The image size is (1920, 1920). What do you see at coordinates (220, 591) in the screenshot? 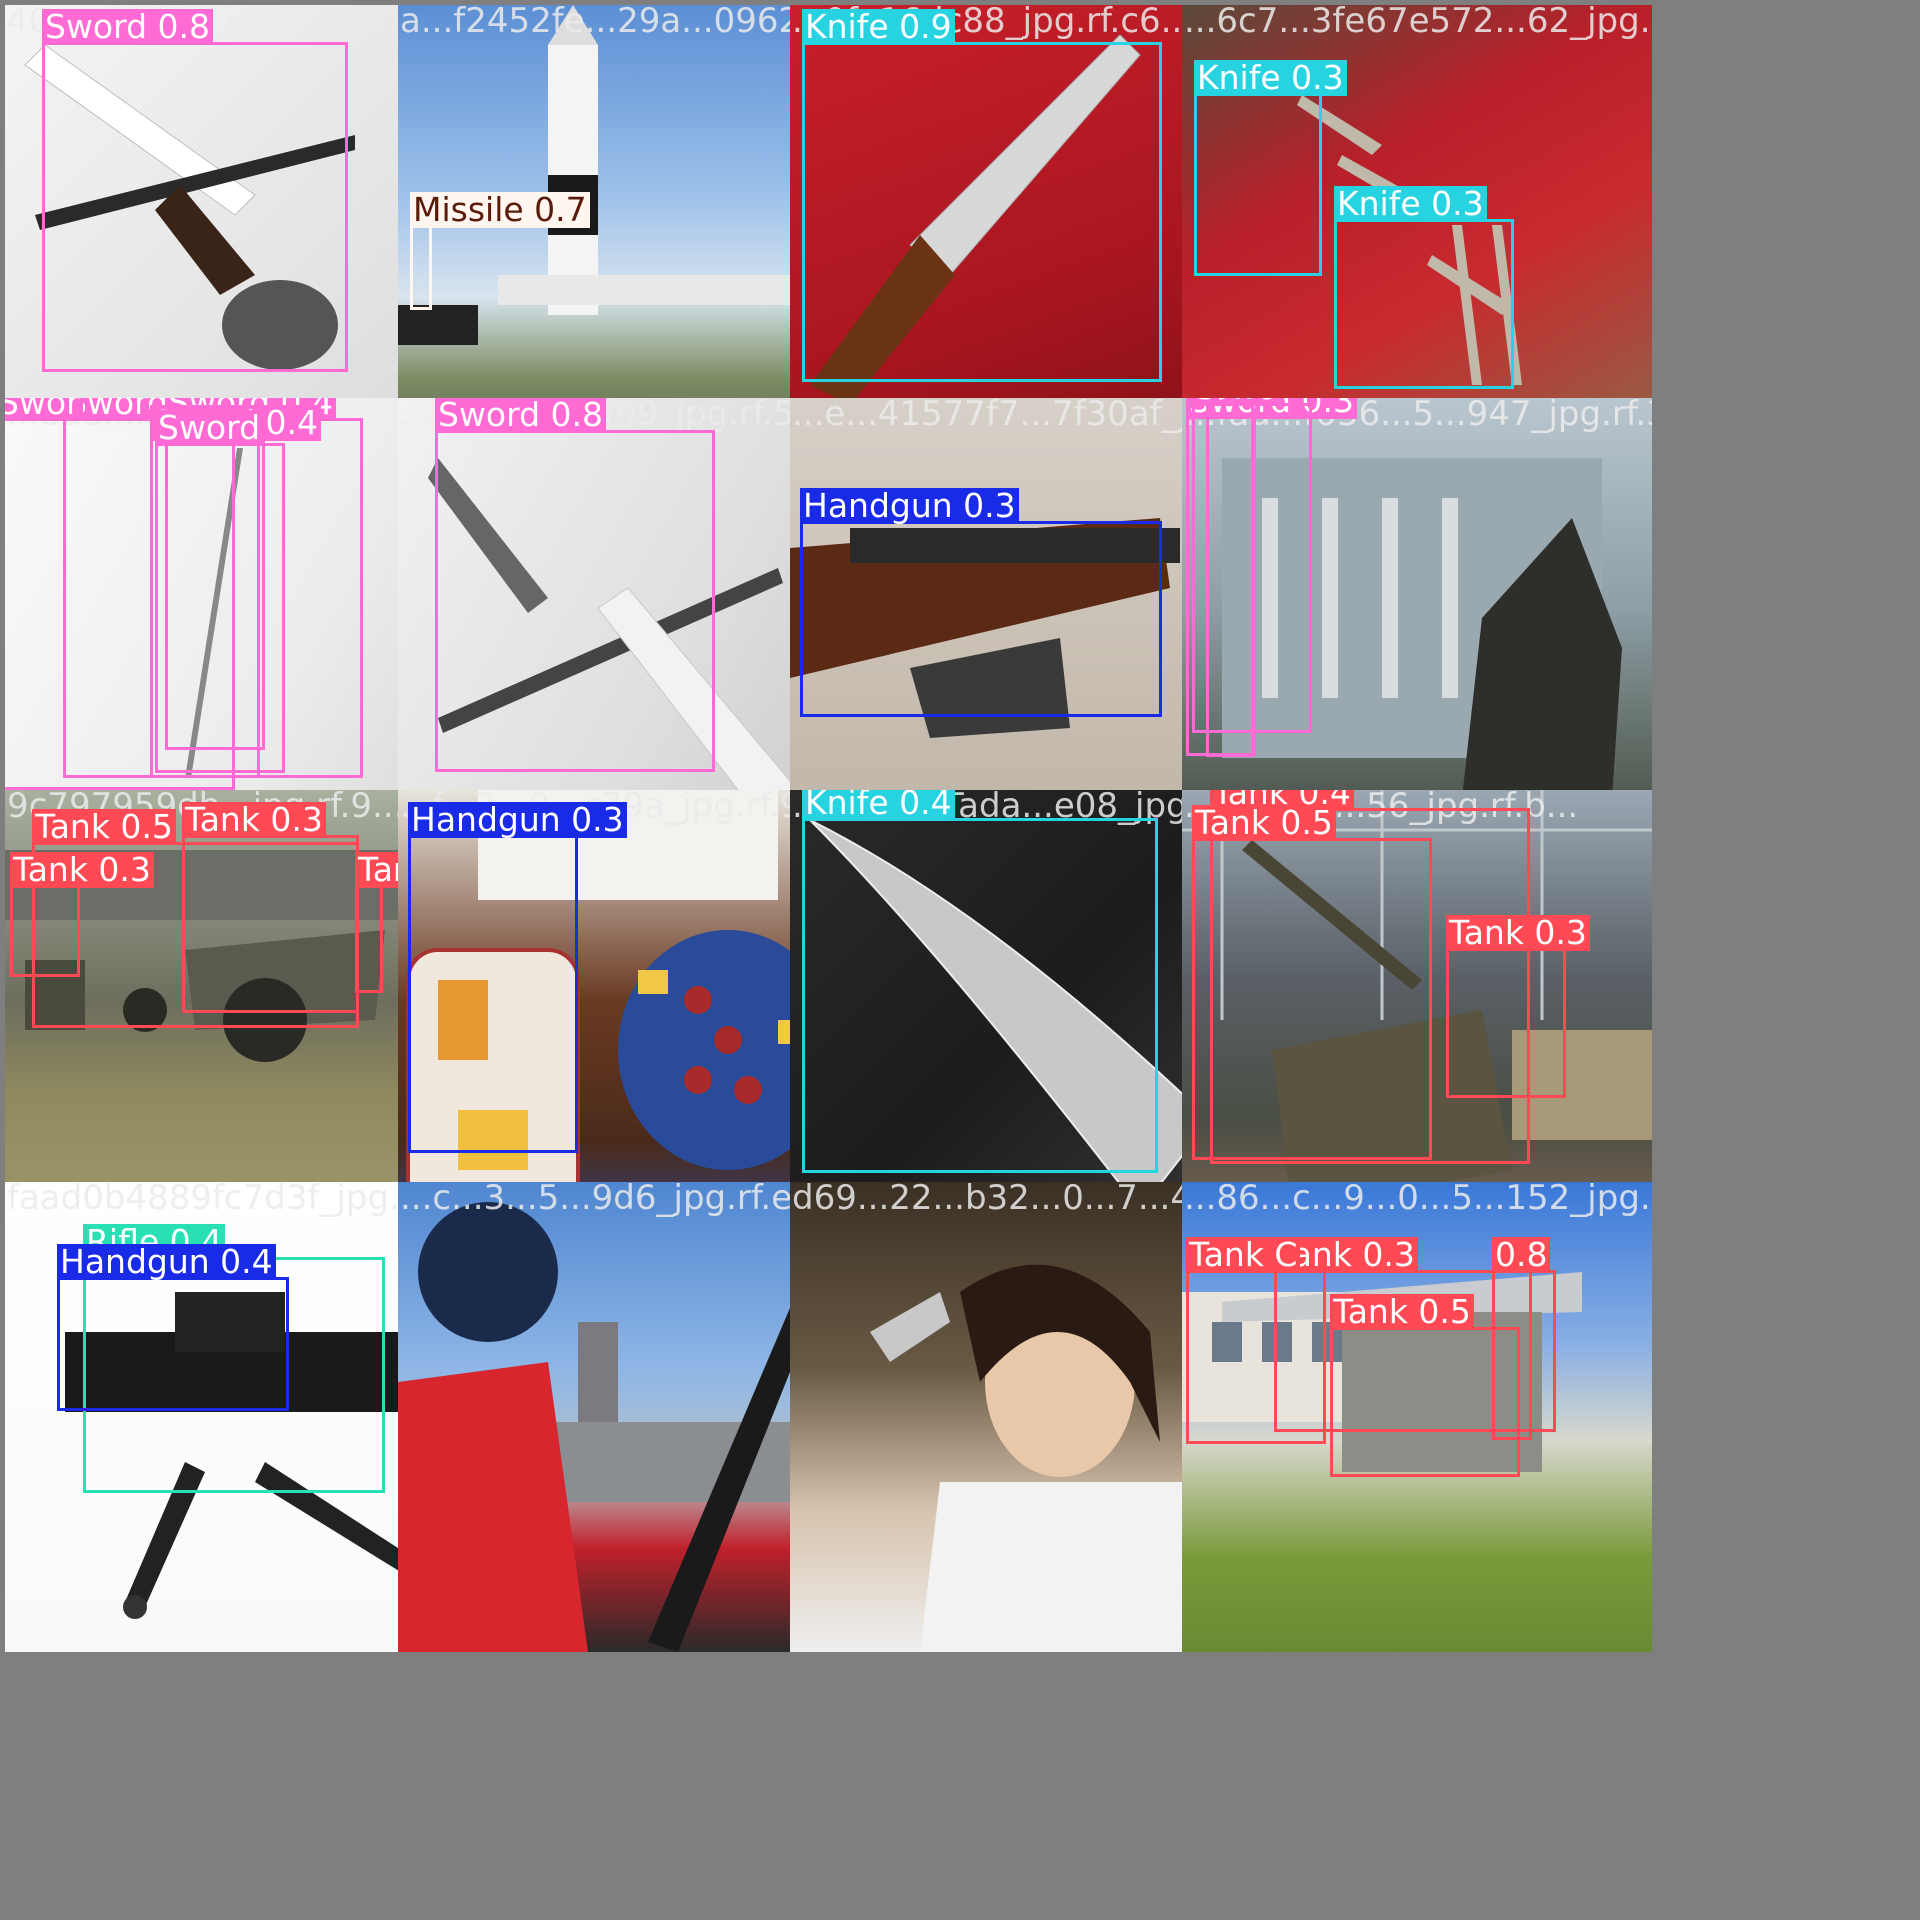
I see `detection-box: Sword` at bounding box center [220, 591].